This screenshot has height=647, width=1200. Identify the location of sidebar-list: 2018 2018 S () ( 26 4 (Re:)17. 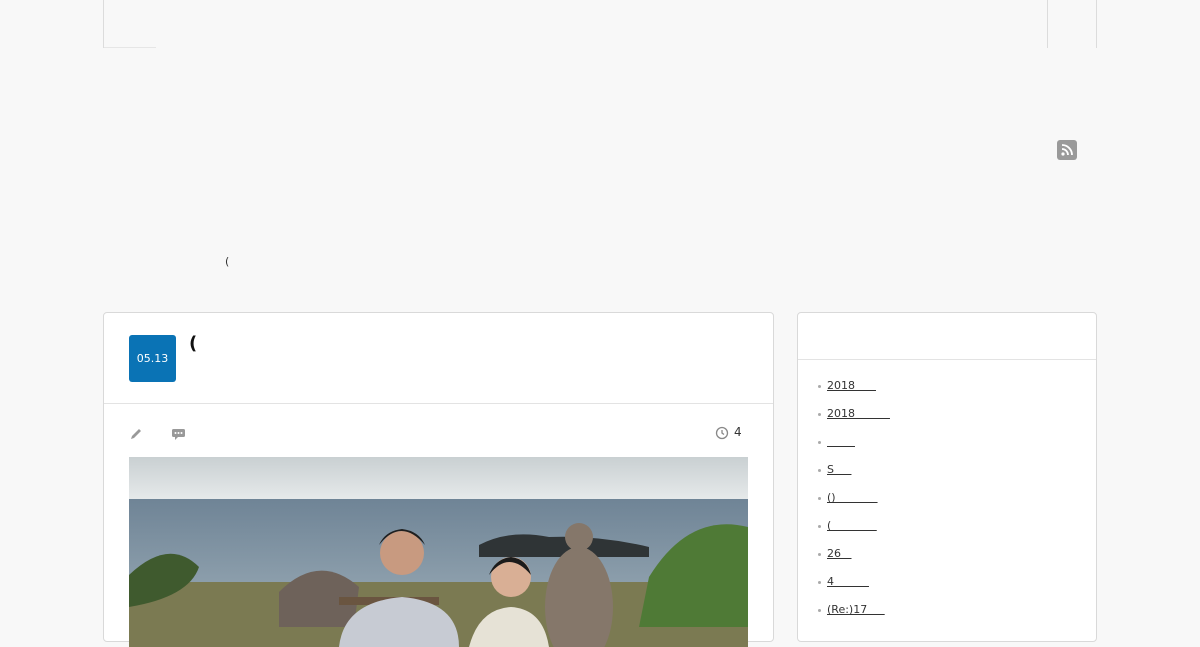
(947, 495).